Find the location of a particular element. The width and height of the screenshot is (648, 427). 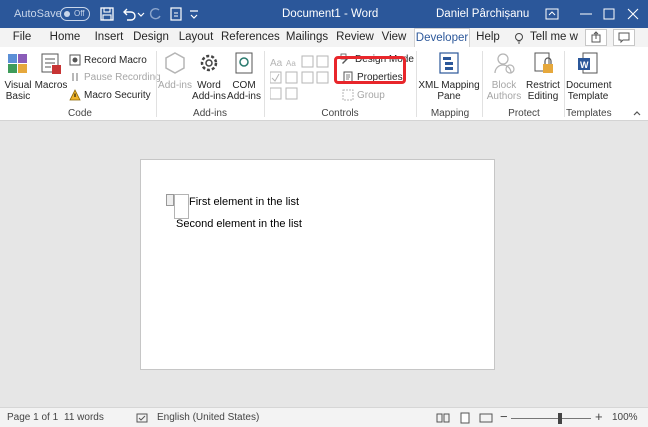

autosave-toggle: Off is located at coordinates (75, 14).